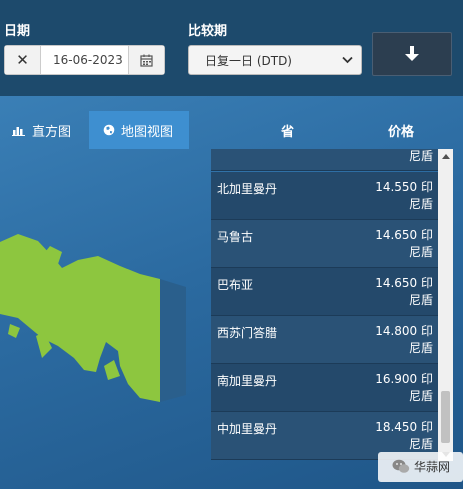  Describe the element at coordinates (404, 387) in the screenshot. I see `price-cell: 16.900 印尼盾` at that location.